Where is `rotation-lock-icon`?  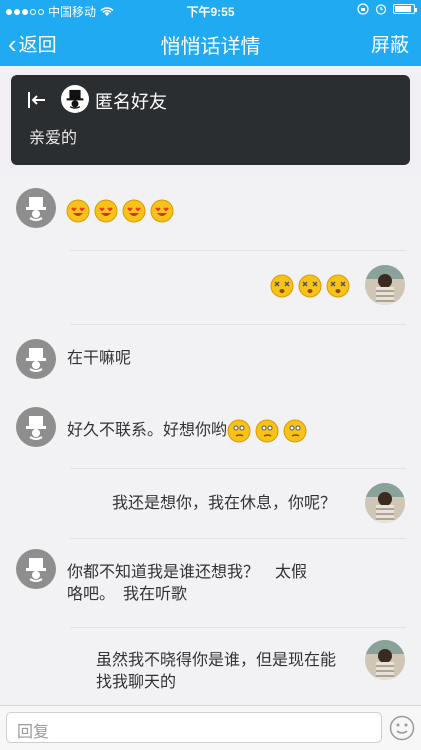 rotation-lock-icon is located at coordinates (363, 9).